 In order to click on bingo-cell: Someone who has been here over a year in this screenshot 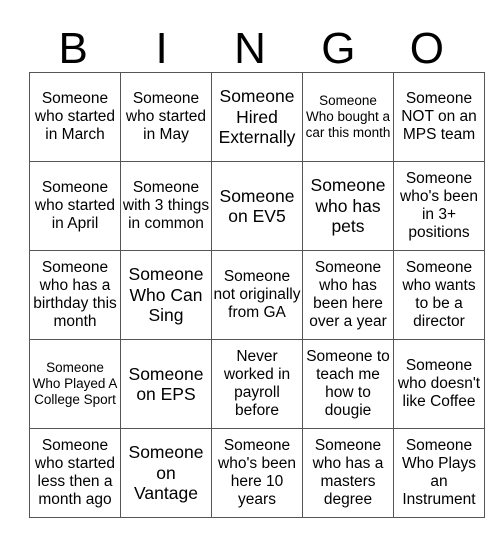, I will do `click(348, 295)`.